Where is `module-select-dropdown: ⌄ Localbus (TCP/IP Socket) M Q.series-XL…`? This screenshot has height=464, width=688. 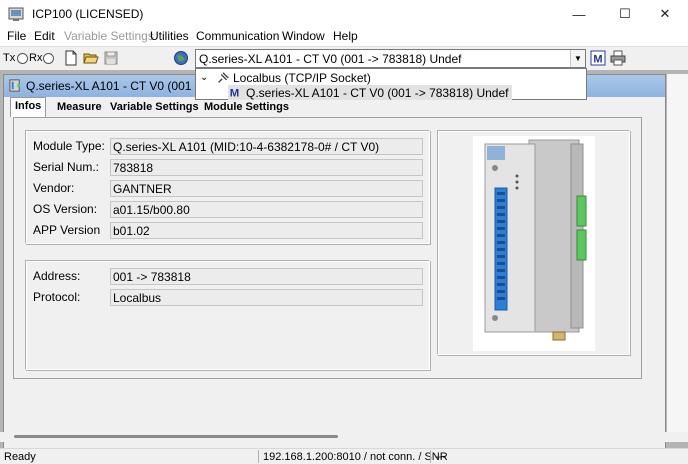
module-select-dropdown: ⌄ Localbus (TCP/IP Socket) M Q.series-XL… is located at coordinates (391, 84).